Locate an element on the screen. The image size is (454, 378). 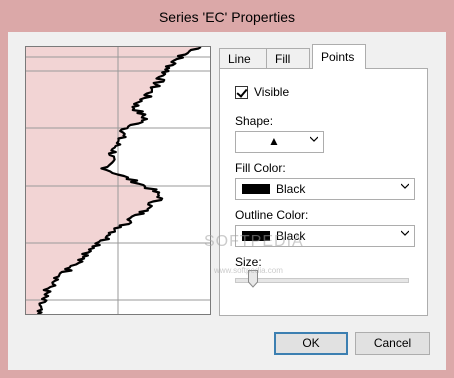
visible-checkbox is located at coordinates (241, 92).